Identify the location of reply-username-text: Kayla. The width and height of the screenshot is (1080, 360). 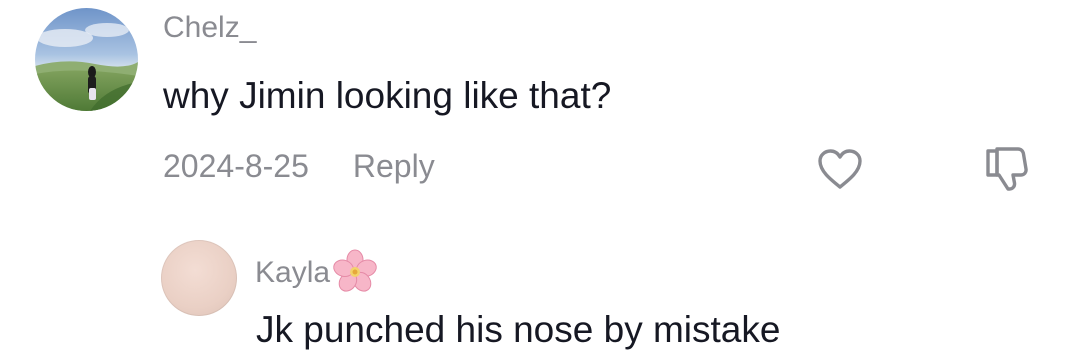
(293, 272).